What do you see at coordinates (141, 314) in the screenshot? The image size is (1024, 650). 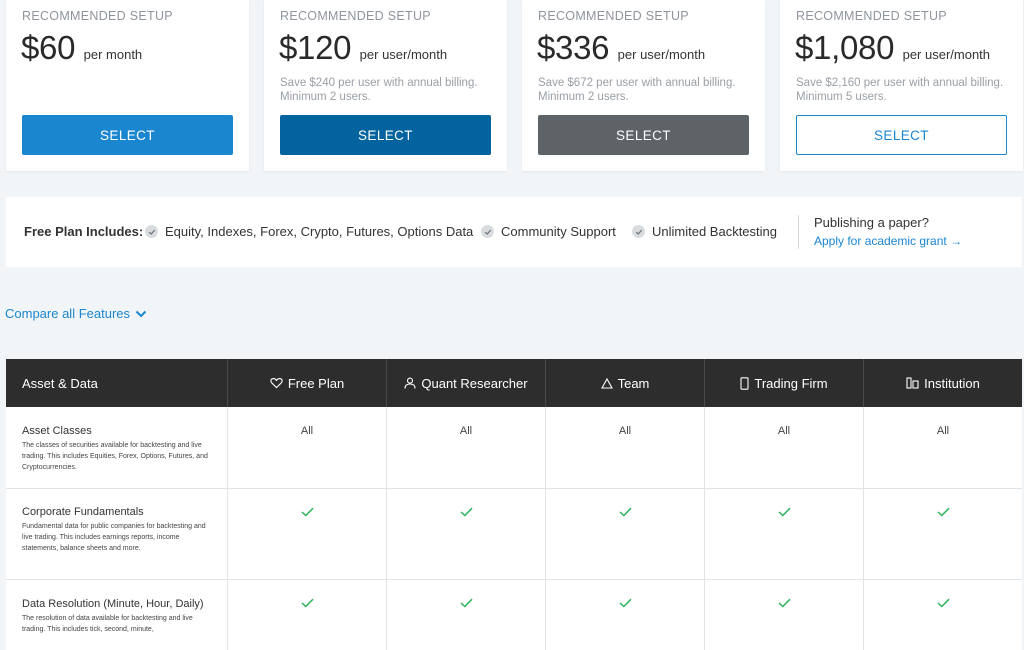 I see `chevron-down-icon` at bounding box center [141, 314].